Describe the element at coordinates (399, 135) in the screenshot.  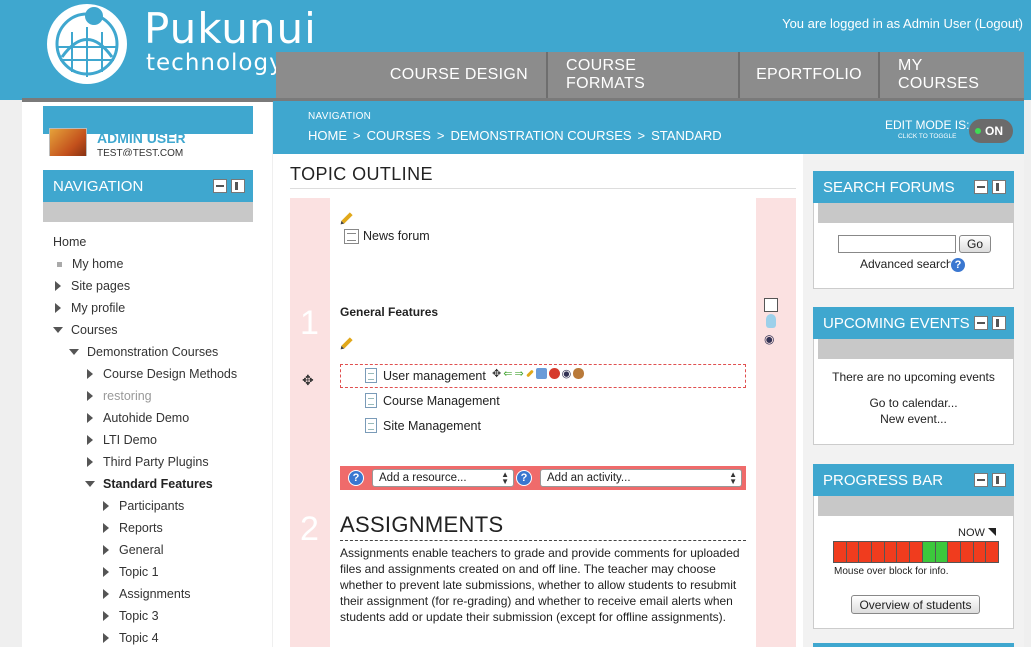
I see `breadcrumb-courses: COURSES` at that location.